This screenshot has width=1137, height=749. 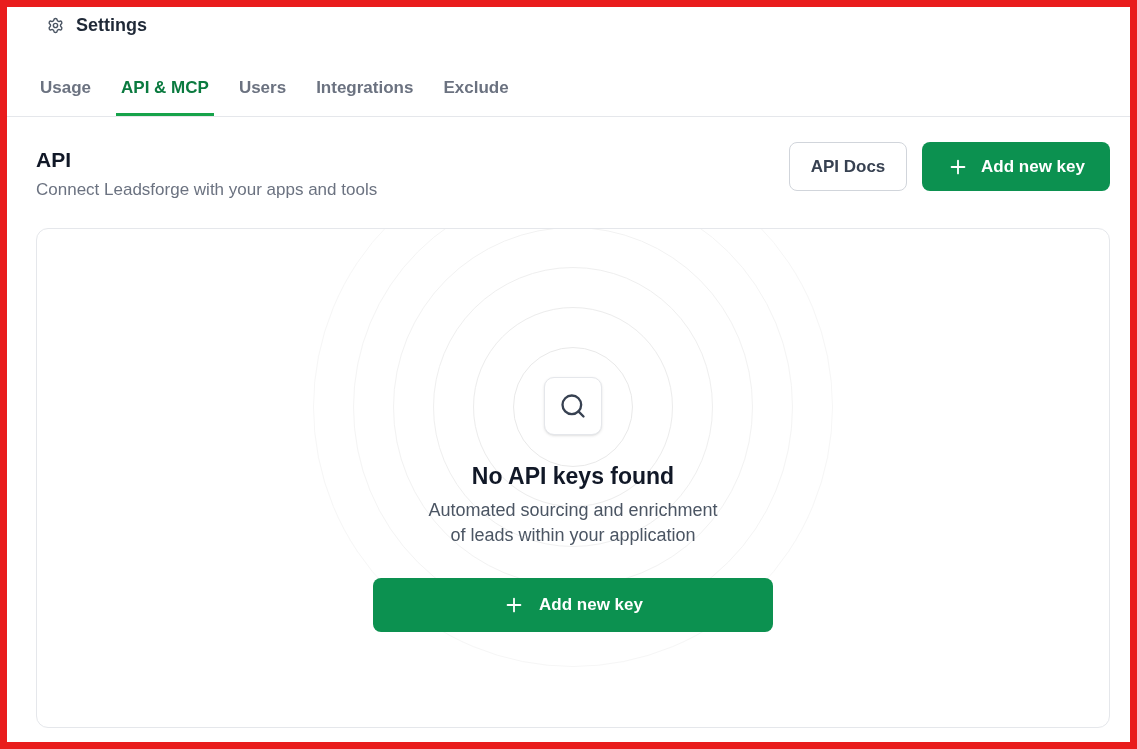 What do you see at coordinates (573, 476) in the screenshot?
I see `empty-state-title: No API keys found` at bounding box center [573, 476].